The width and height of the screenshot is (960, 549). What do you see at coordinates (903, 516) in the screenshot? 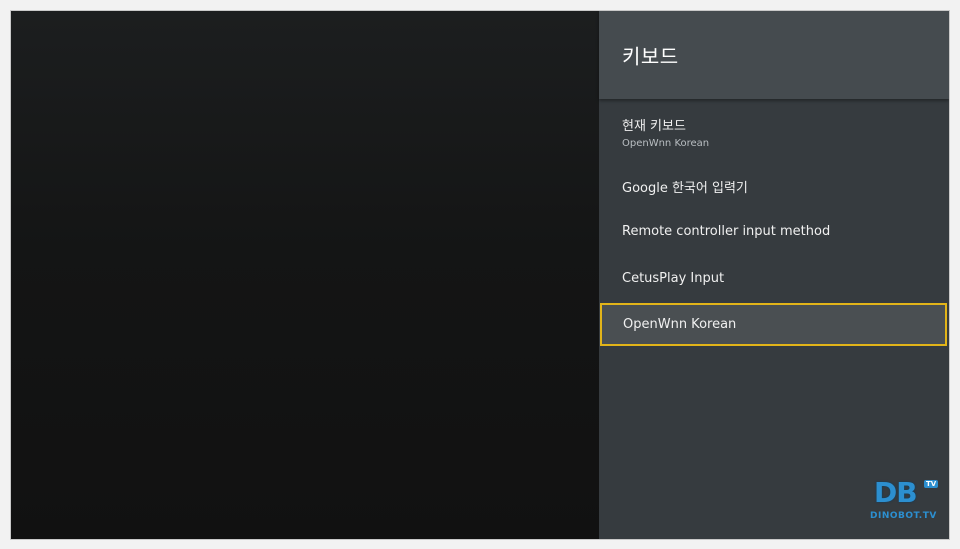
I see `watermark-site-text: DINOBOT.TV` at bounding box center [903, 516].